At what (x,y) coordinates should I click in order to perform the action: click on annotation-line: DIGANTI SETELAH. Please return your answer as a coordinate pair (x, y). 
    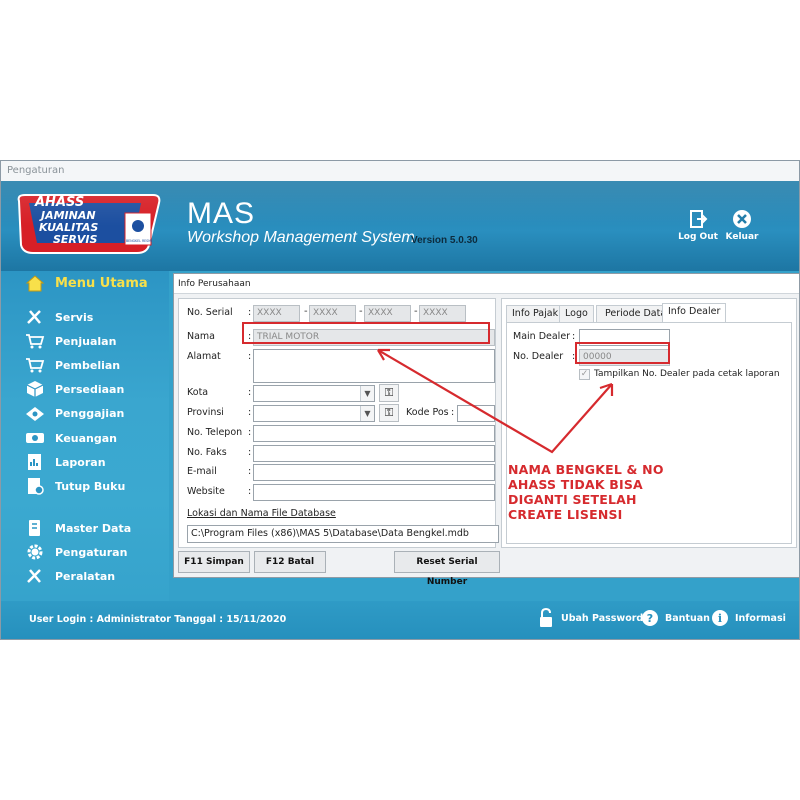
    Looking at the image, I should click on (572, 499).